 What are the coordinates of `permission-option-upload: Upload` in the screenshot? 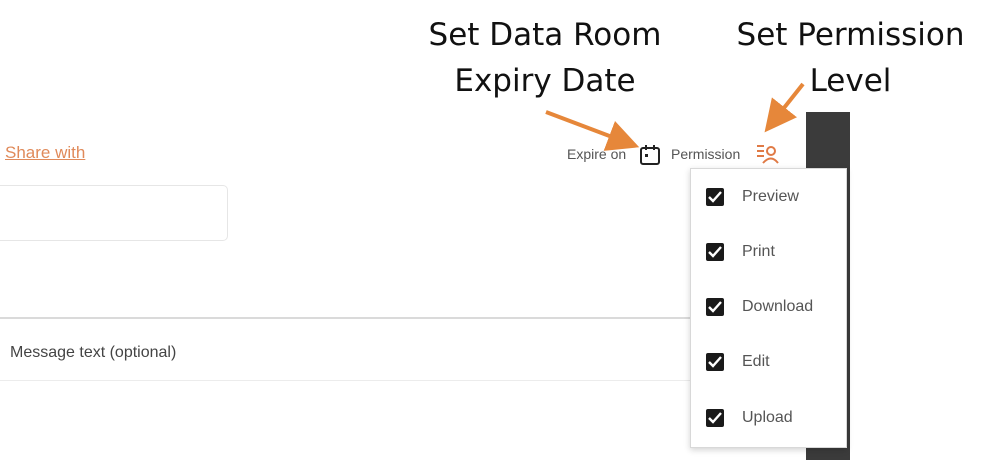 It's located at (768, 418).